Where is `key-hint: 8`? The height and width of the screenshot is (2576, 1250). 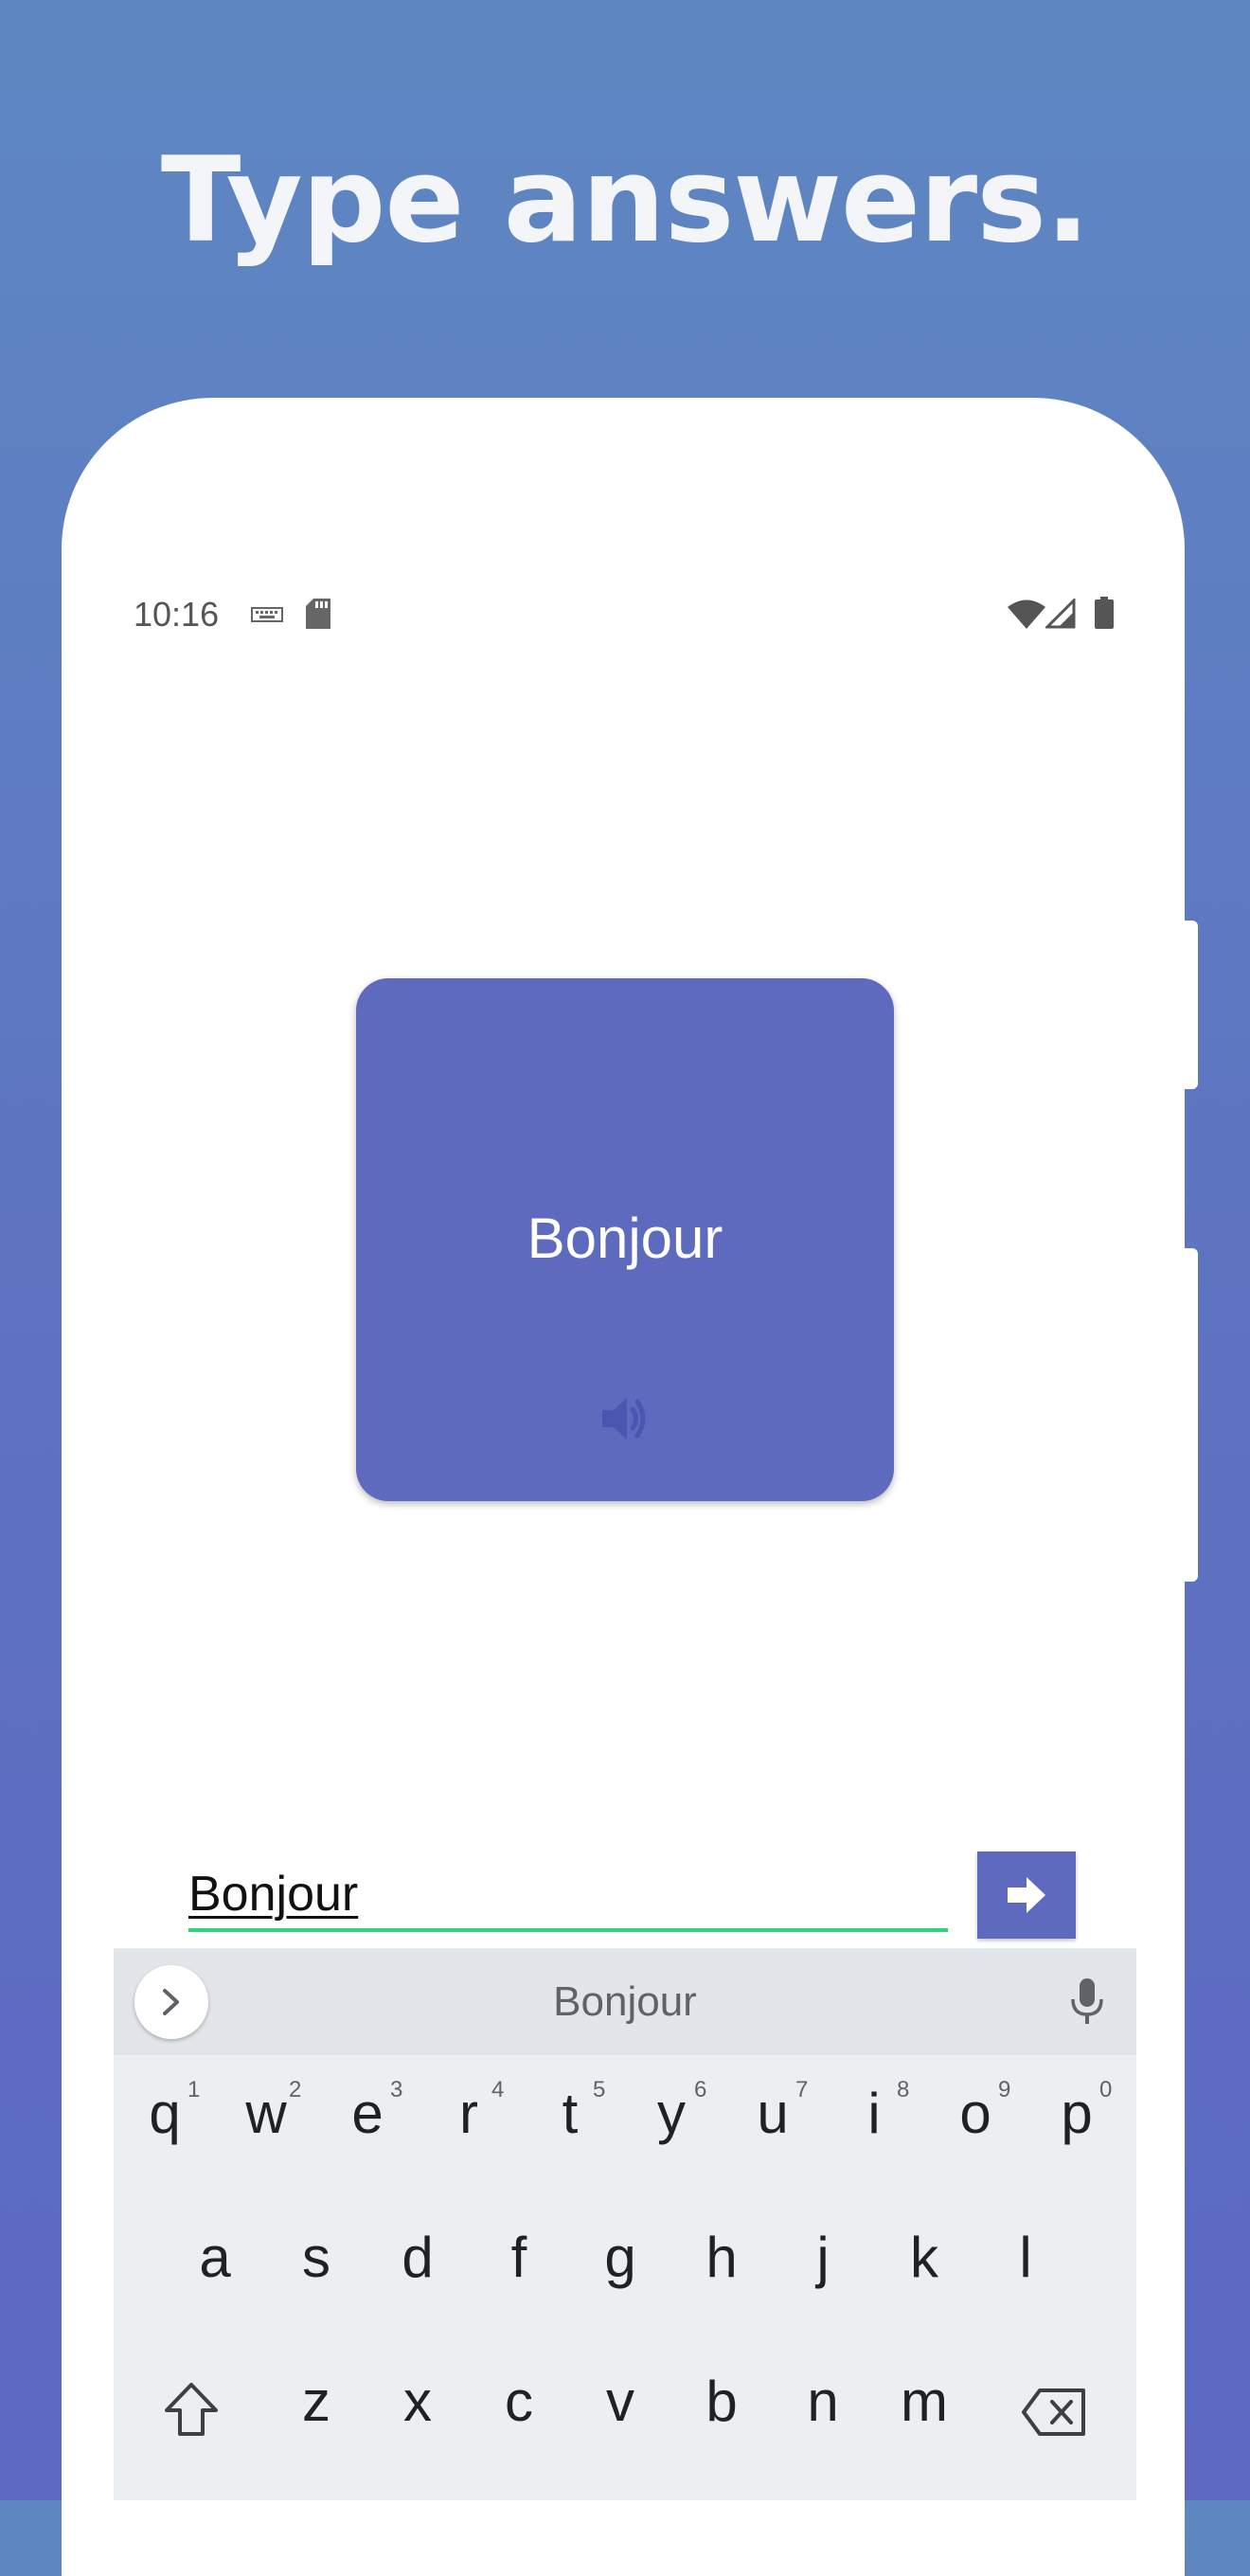 key-hint: 8 is located at coordinates (903, 2089).